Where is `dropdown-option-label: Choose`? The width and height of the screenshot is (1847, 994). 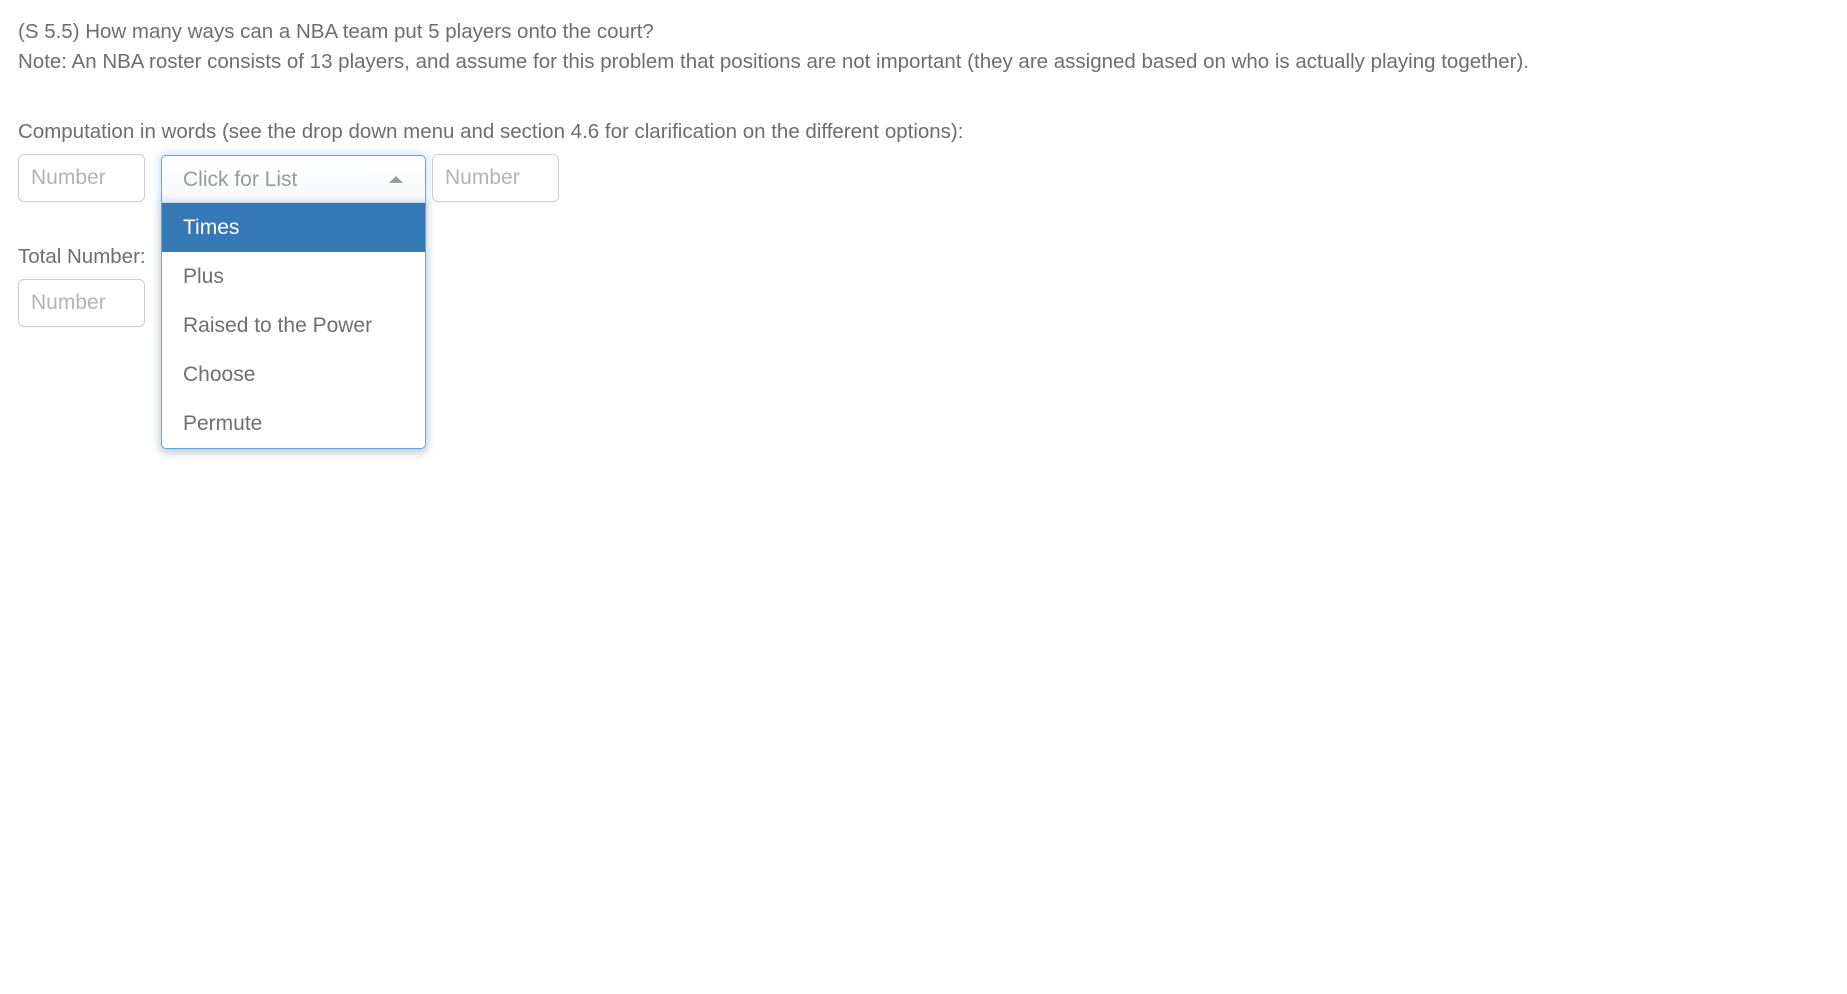 dropdown-option-label: Choose is located at coordinates (219, 374).